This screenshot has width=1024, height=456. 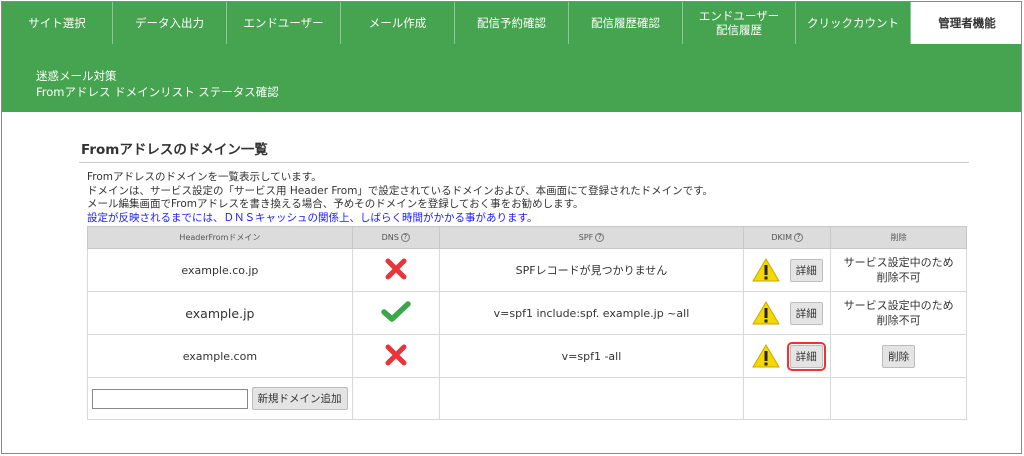 I want to click on tab-mail-create: メール作成, so click(x=398, y=23).